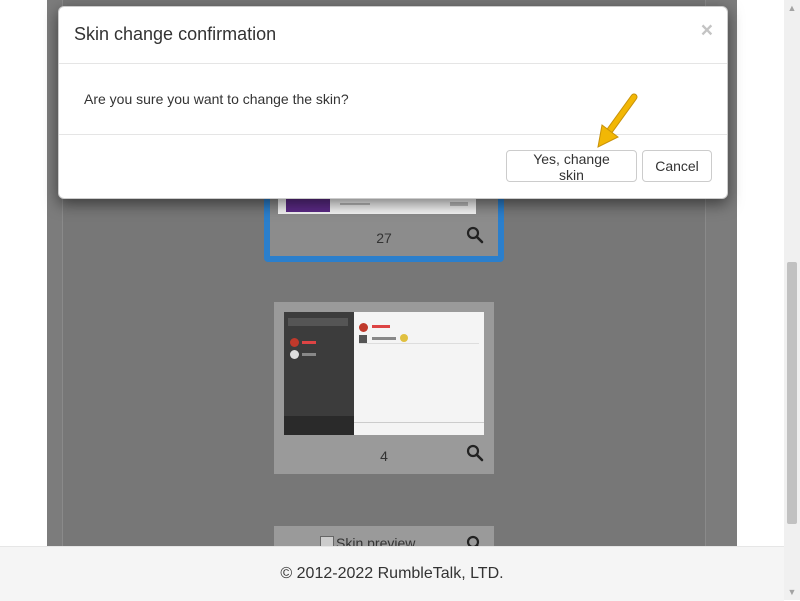 This screenshot has width=800, height=601. I want to click on pointer-arrow-icon, so click(617, 120).